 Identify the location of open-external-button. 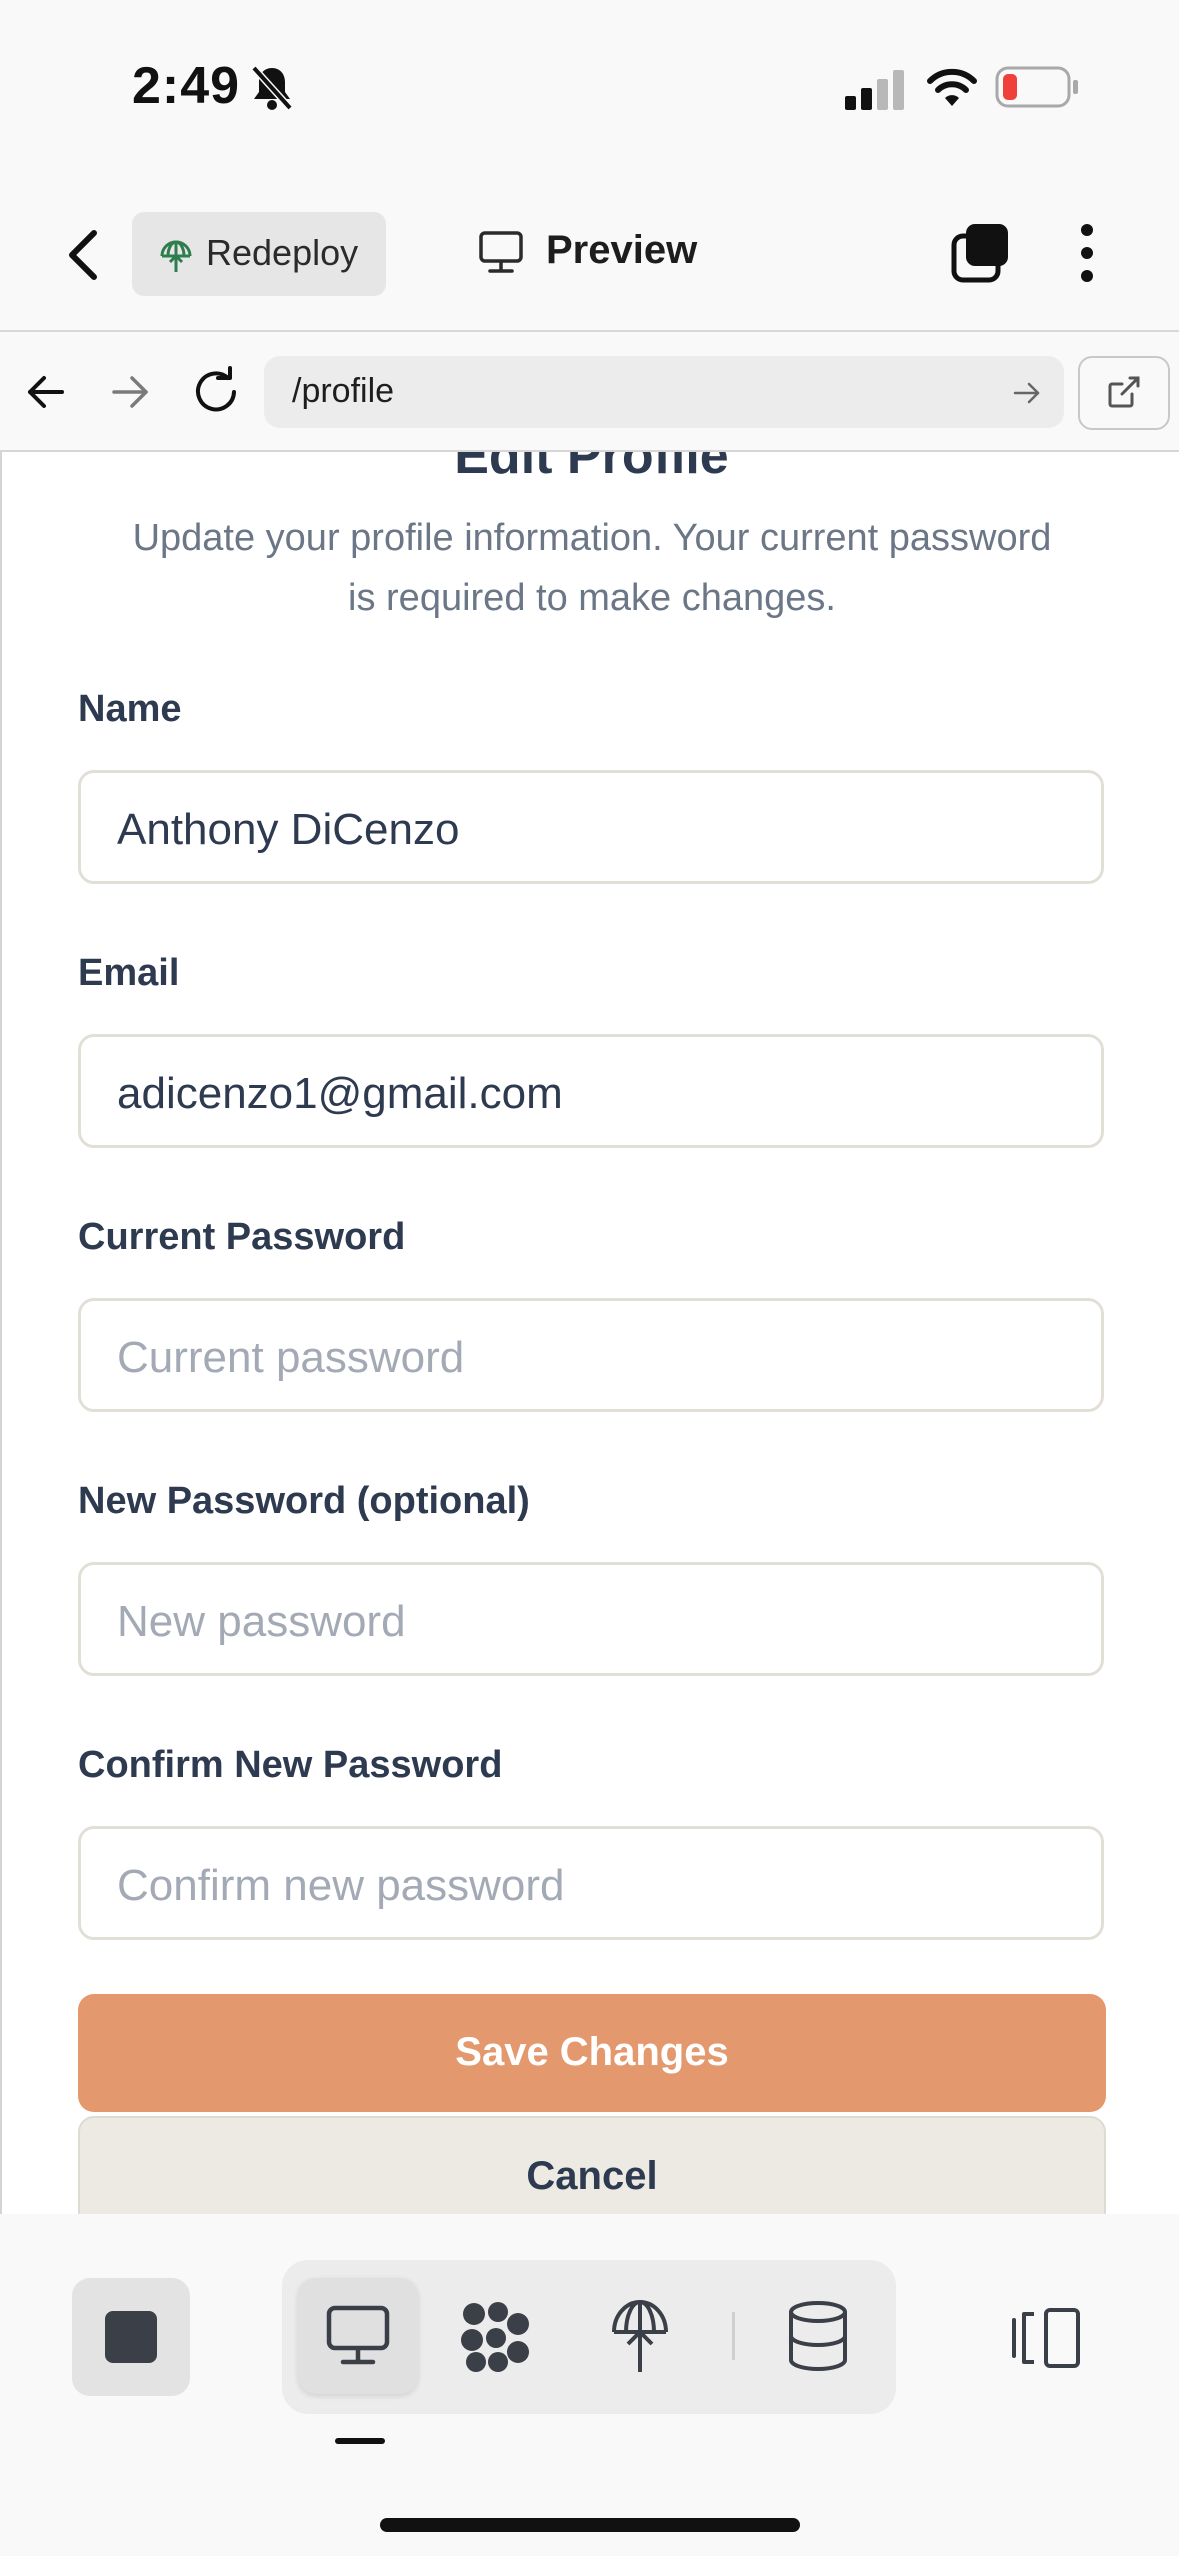
(1124, 393).